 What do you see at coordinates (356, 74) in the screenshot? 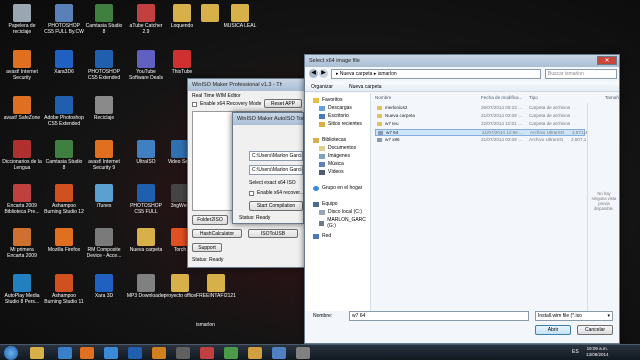
I see `breadcrumb-item: Nueva carpeta` at bounding box center [356, 74].